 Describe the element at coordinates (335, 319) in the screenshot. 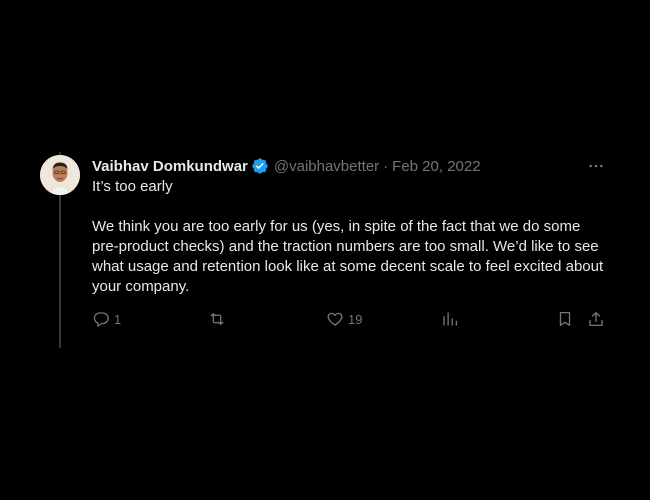

I see `heart-icon` at that location.